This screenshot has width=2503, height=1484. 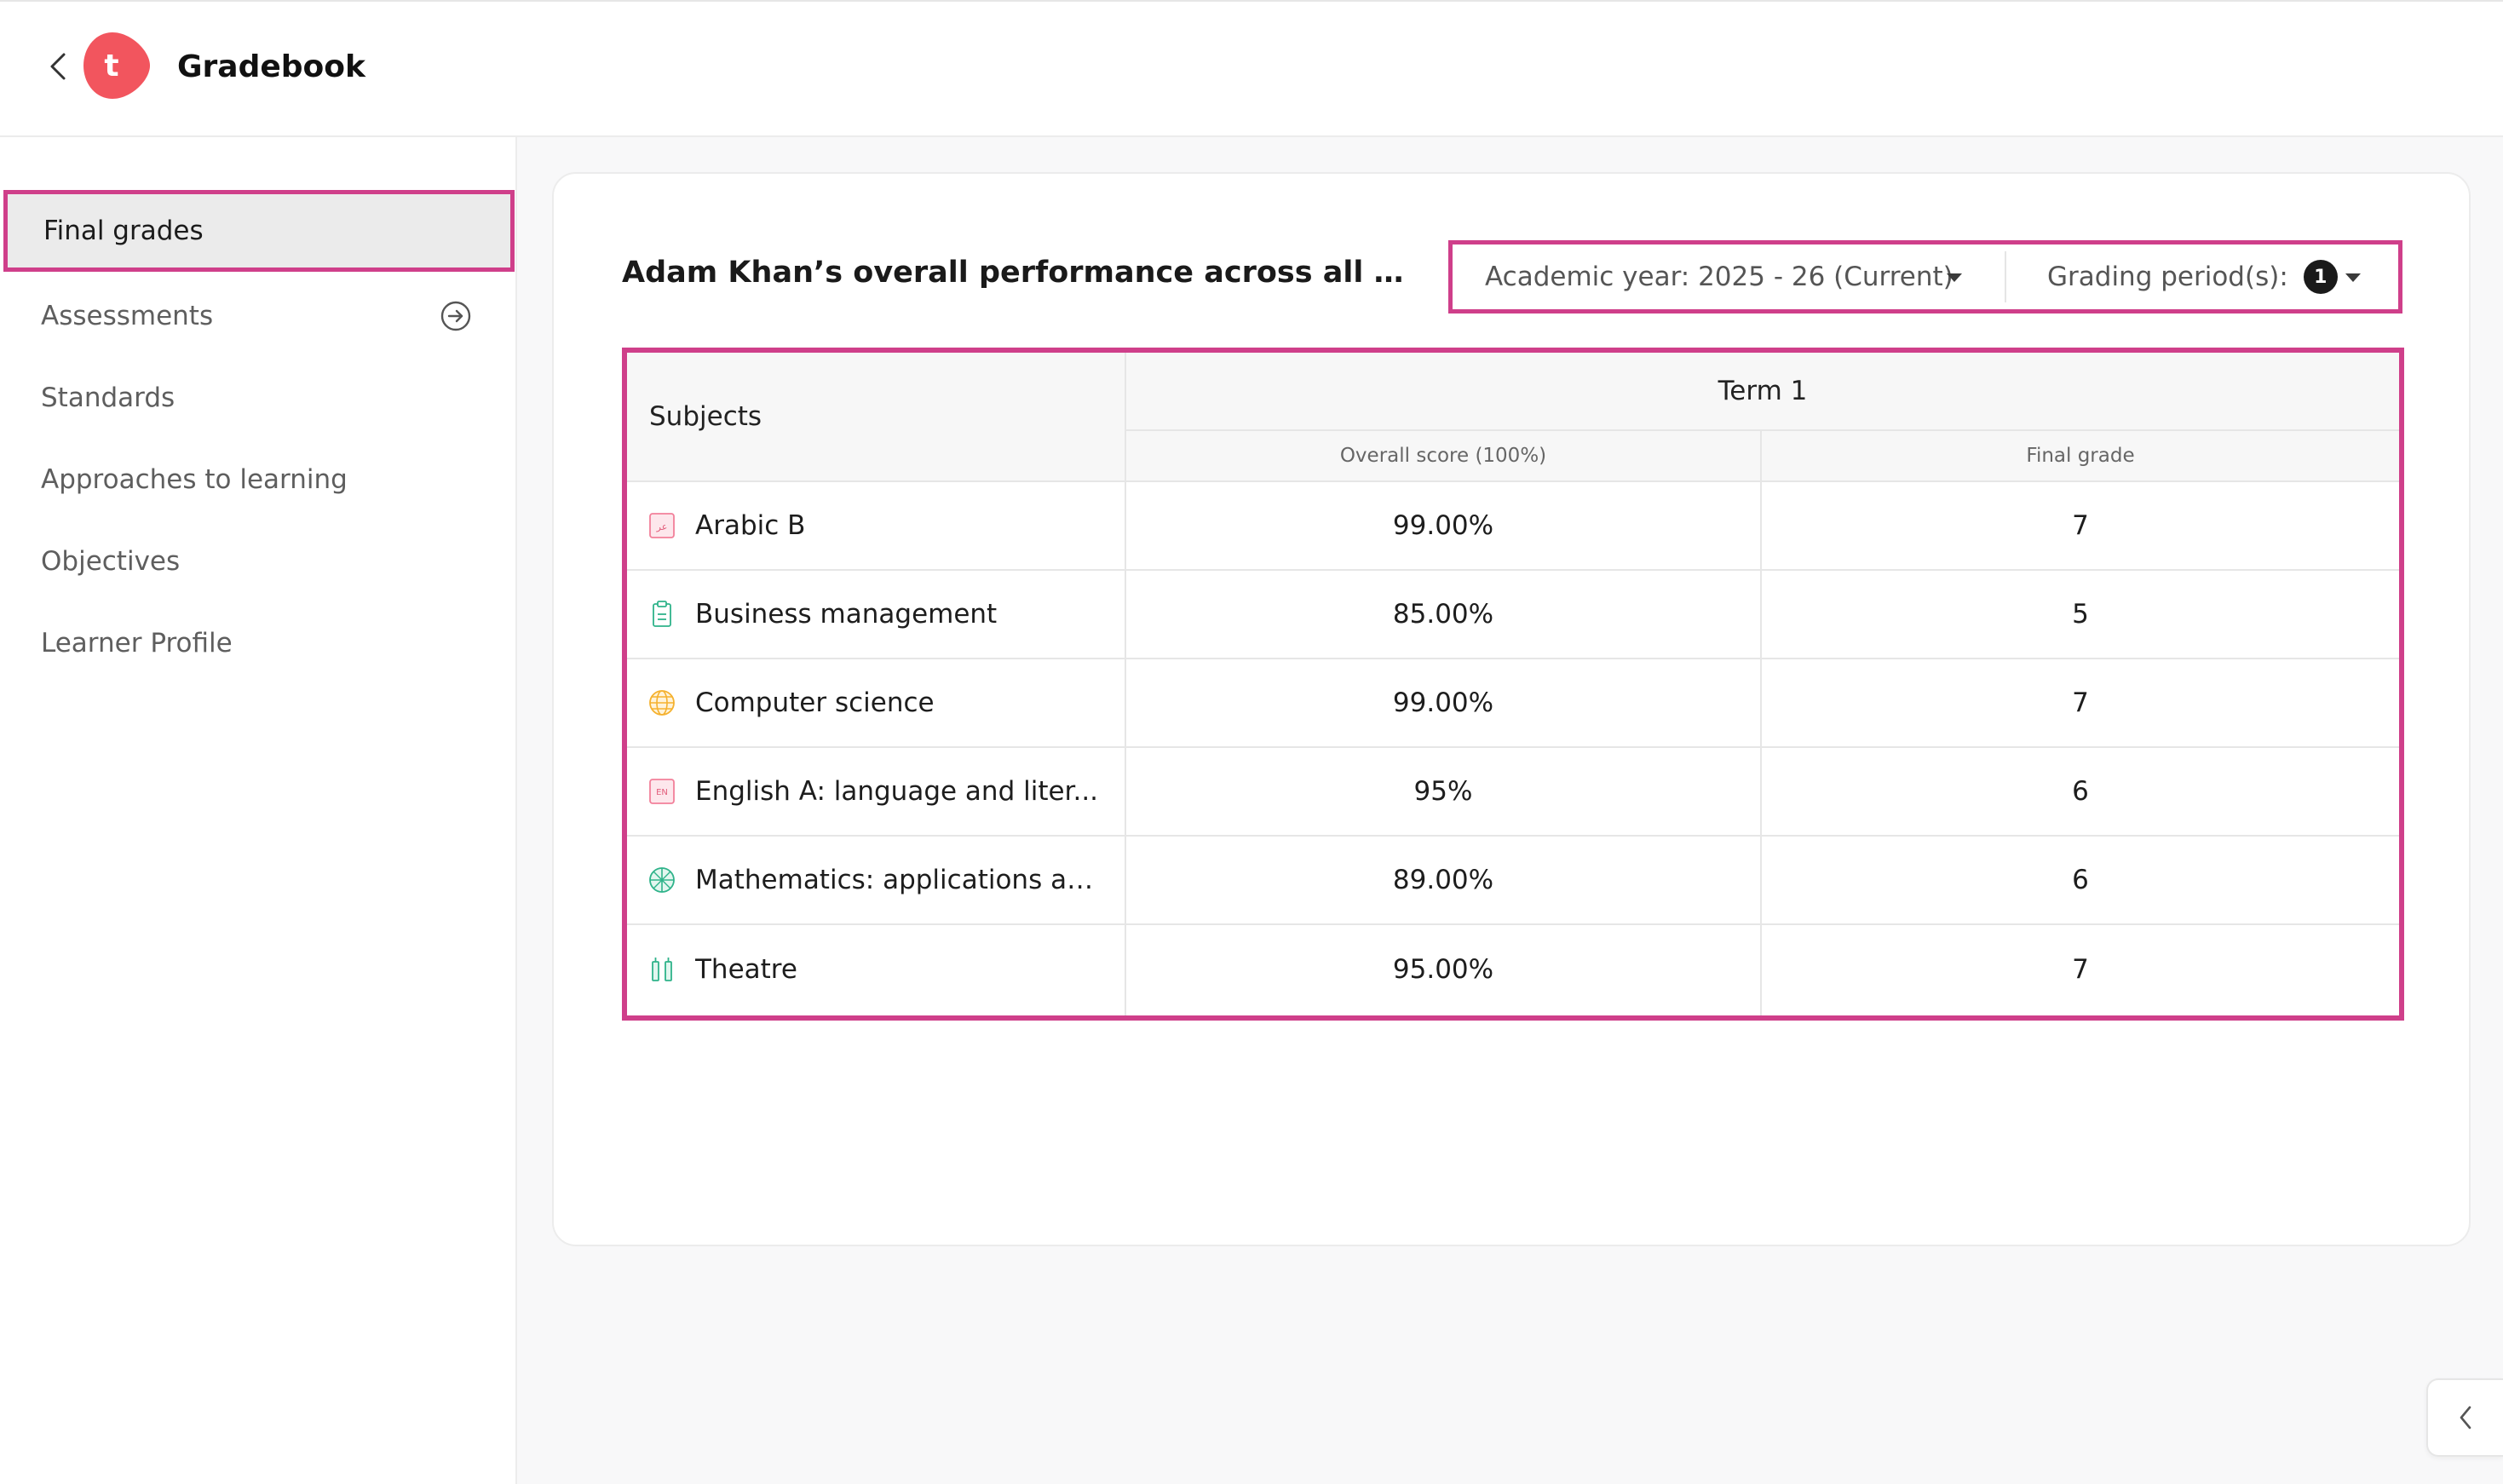 I want to click on final-grade-cell: 5, so click(x=2080, y=614).